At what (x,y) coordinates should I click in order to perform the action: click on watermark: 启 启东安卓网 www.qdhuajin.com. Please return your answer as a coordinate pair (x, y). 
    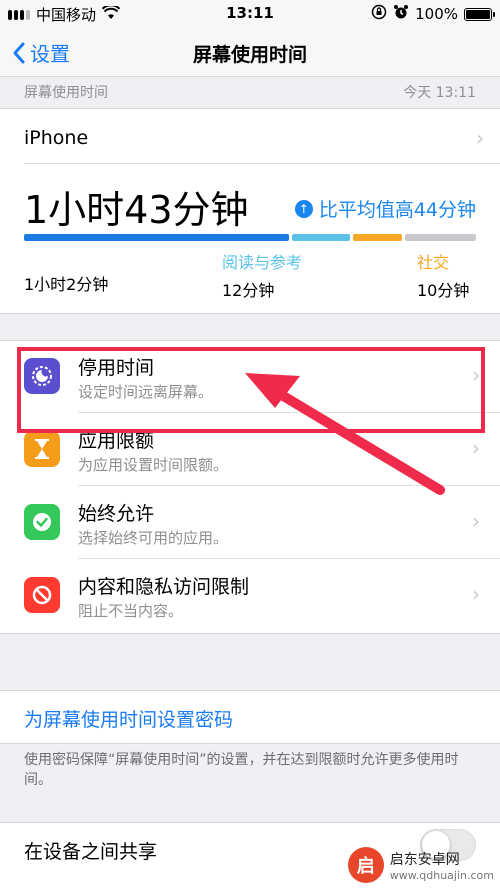
    Looking at the image, I should click on (420, 865).